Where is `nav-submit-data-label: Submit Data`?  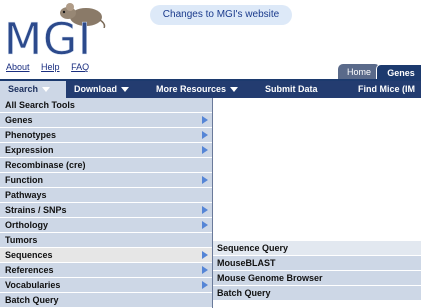 nav-submit-data-label: Submit Data is located at coordinates (291, 89).